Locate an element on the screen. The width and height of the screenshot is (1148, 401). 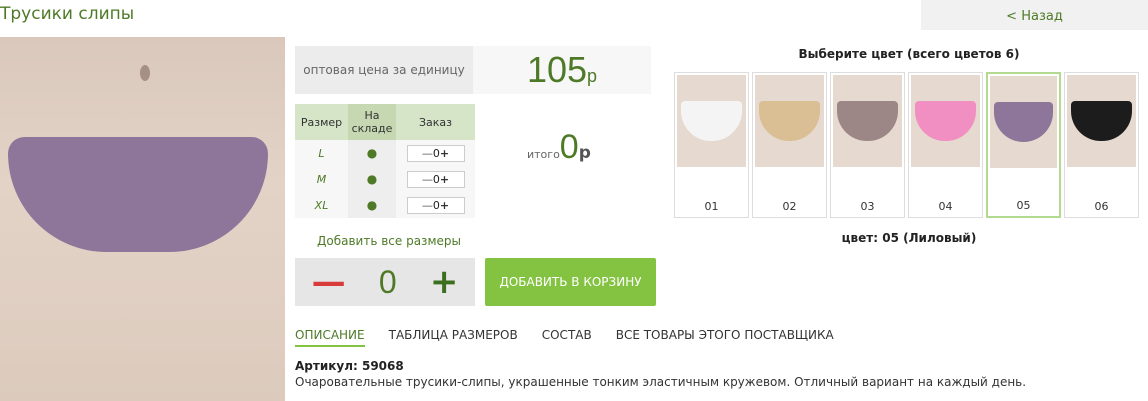
color-picker-heading: Выберите цвет (всего цветов 6) is located at coordinates (909, 54).